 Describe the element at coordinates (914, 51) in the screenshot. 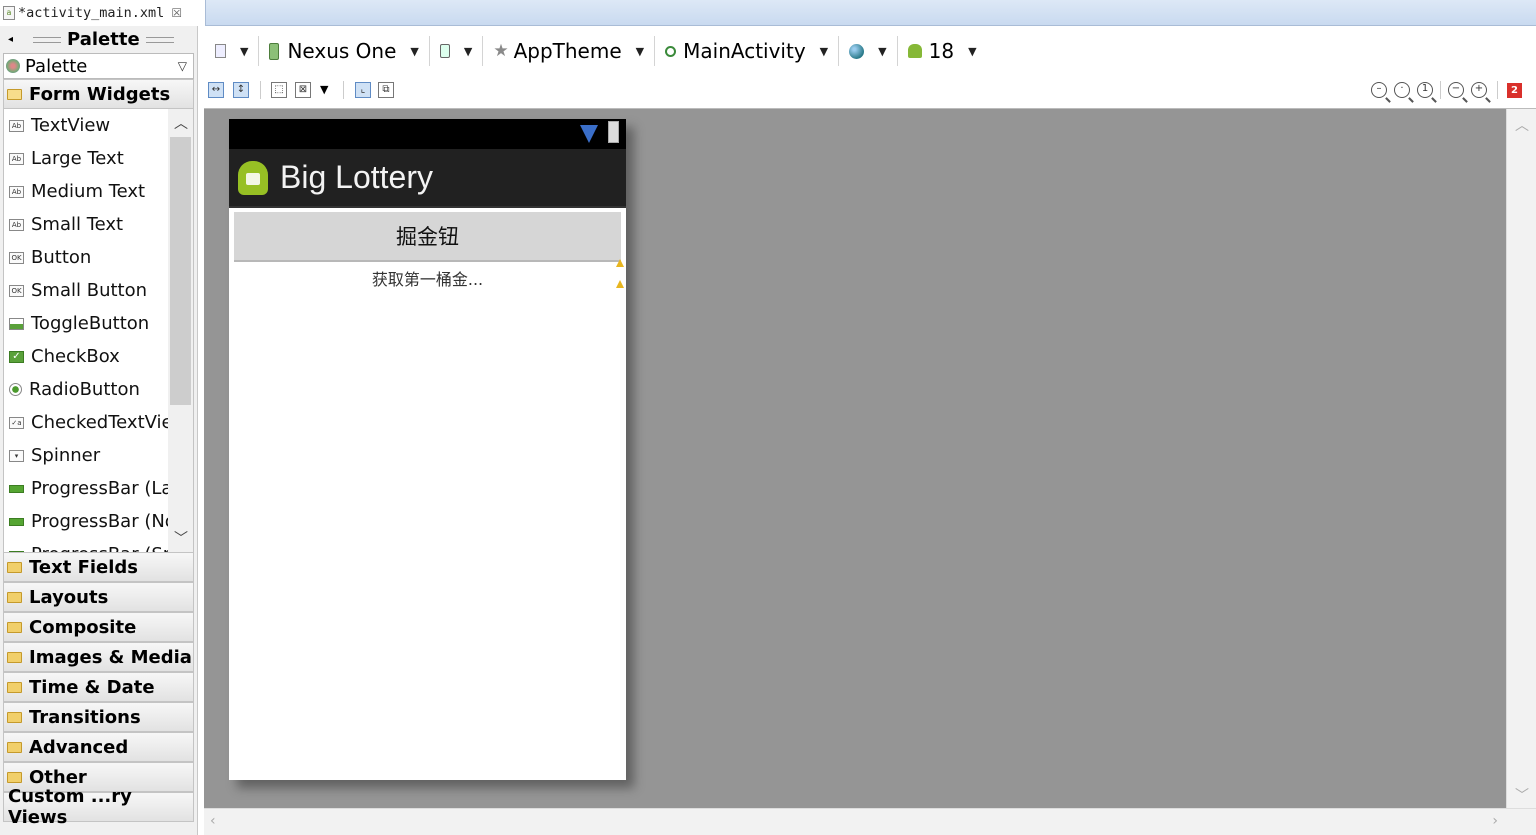

I see `android-icon` at that location.